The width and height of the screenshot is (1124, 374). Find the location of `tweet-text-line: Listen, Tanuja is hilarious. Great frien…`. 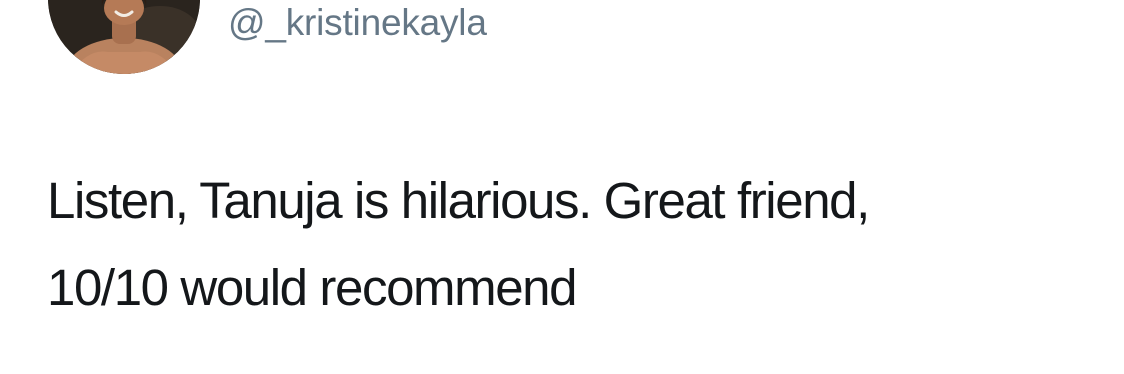

tweet-text-line: Listen, Tanuja is hilarious. Great frien… is located at coordinates (458, 200).